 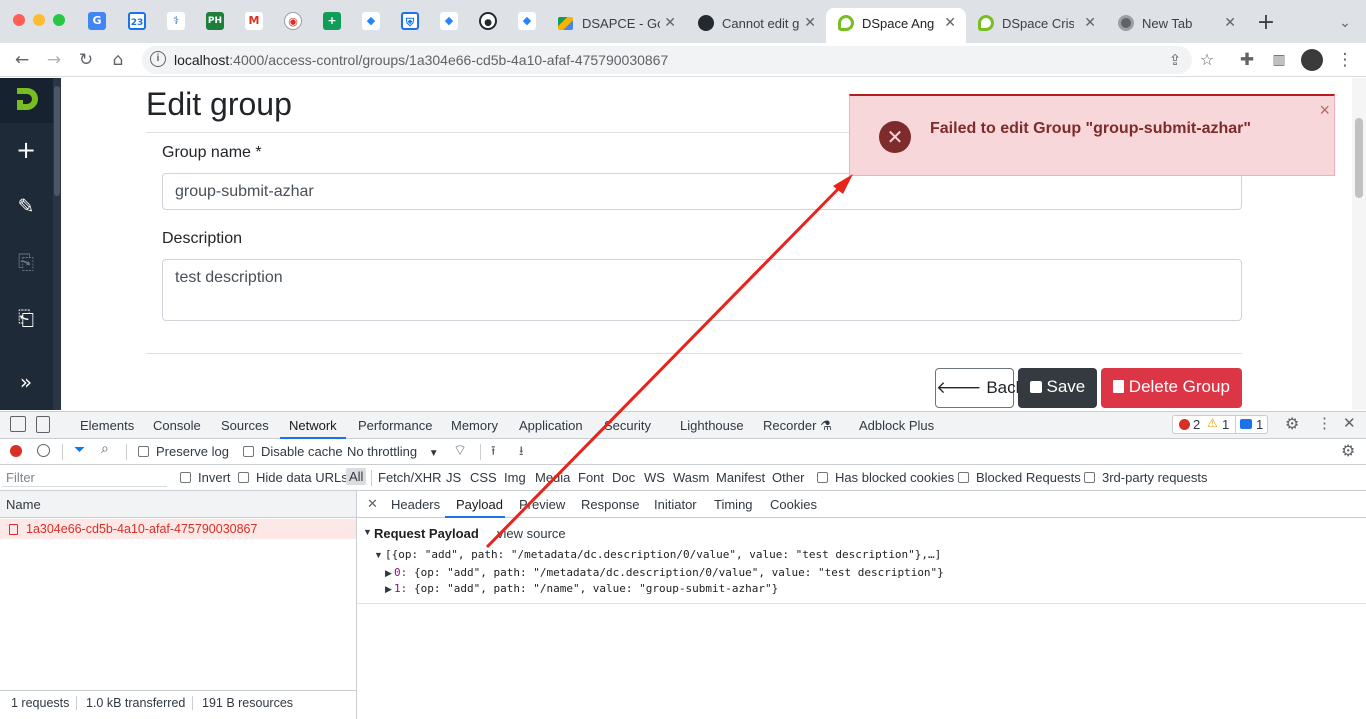 I want to click on filter-funnel-icon: ⏷, so click(x=79, y=450).